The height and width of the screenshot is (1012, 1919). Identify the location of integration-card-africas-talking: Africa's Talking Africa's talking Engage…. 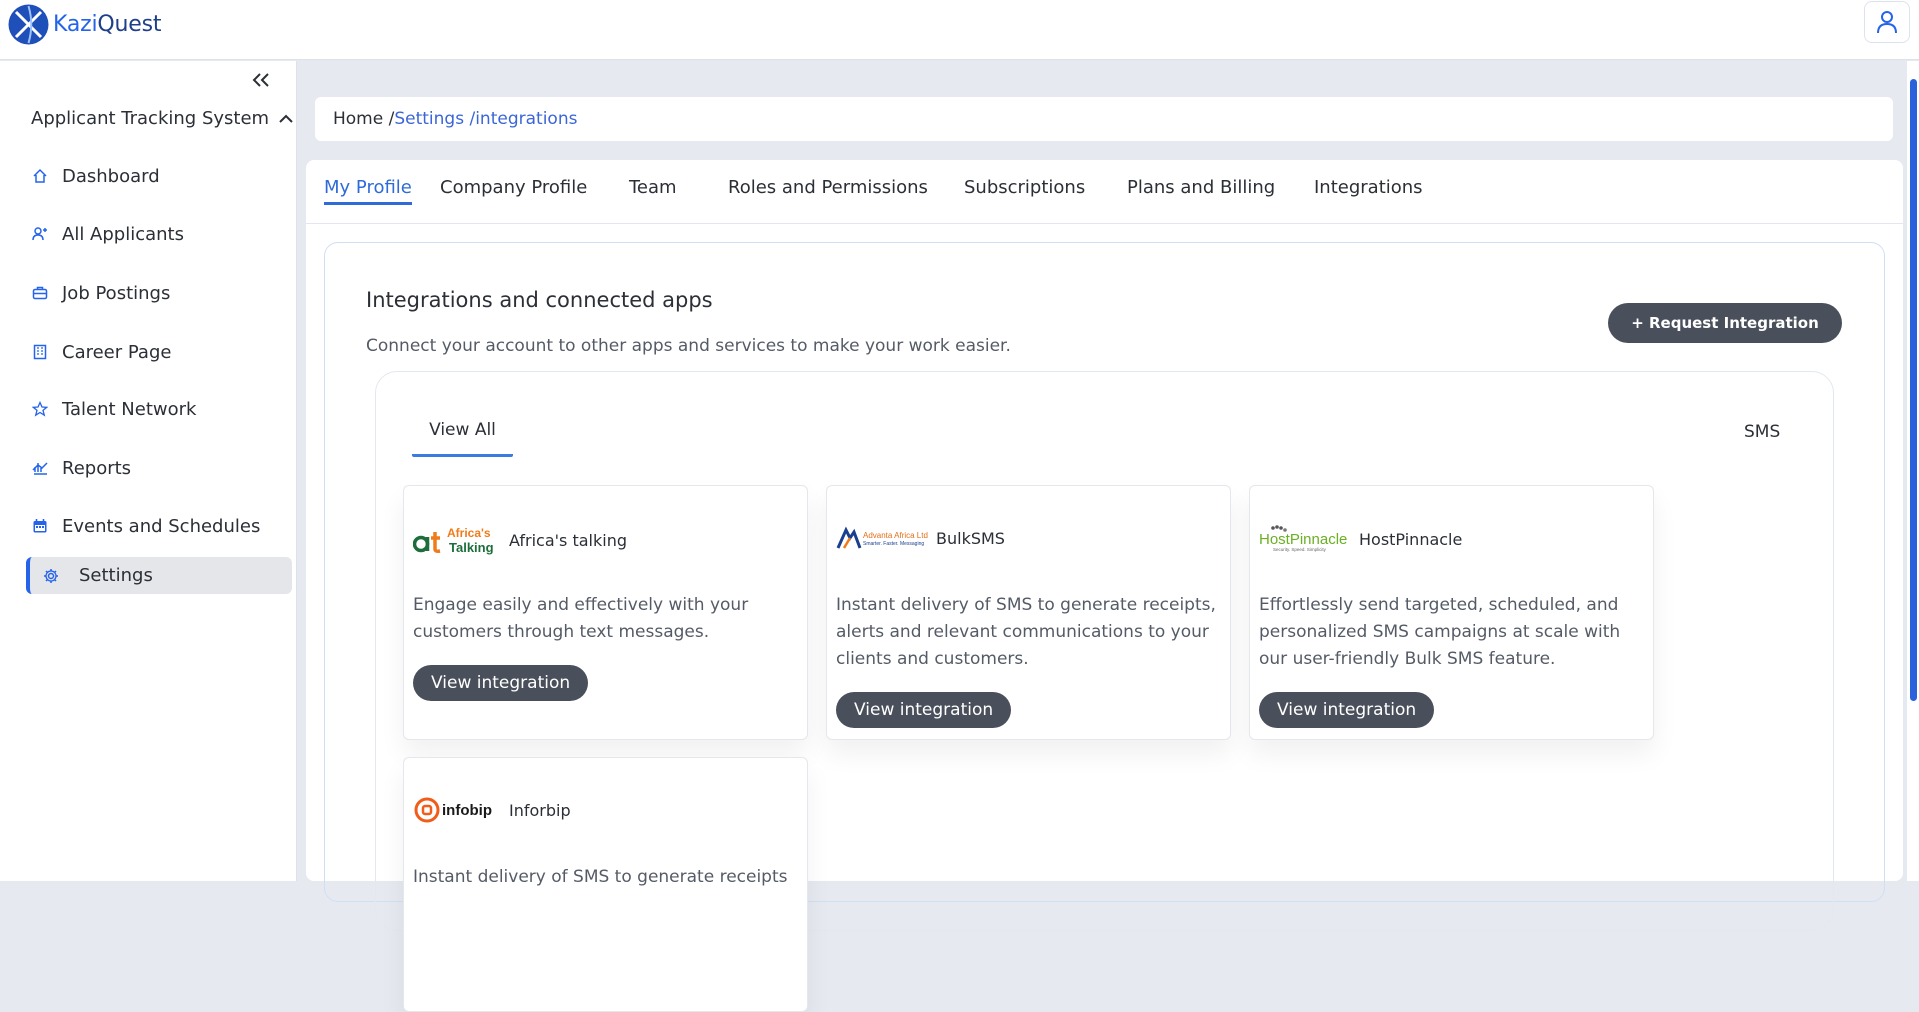
(605, 612).